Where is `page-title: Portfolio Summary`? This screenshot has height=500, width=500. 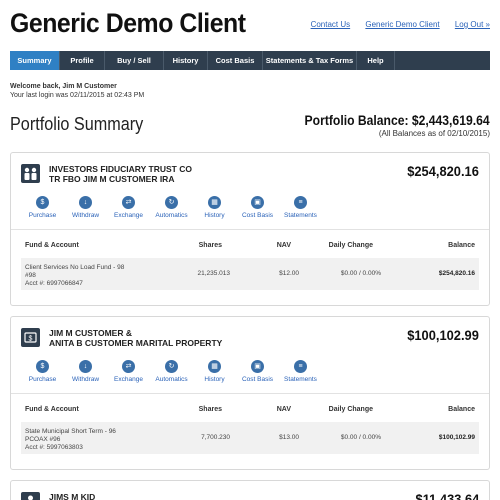 page-title: Portfolio Summary is located at coordinates (77, 124).